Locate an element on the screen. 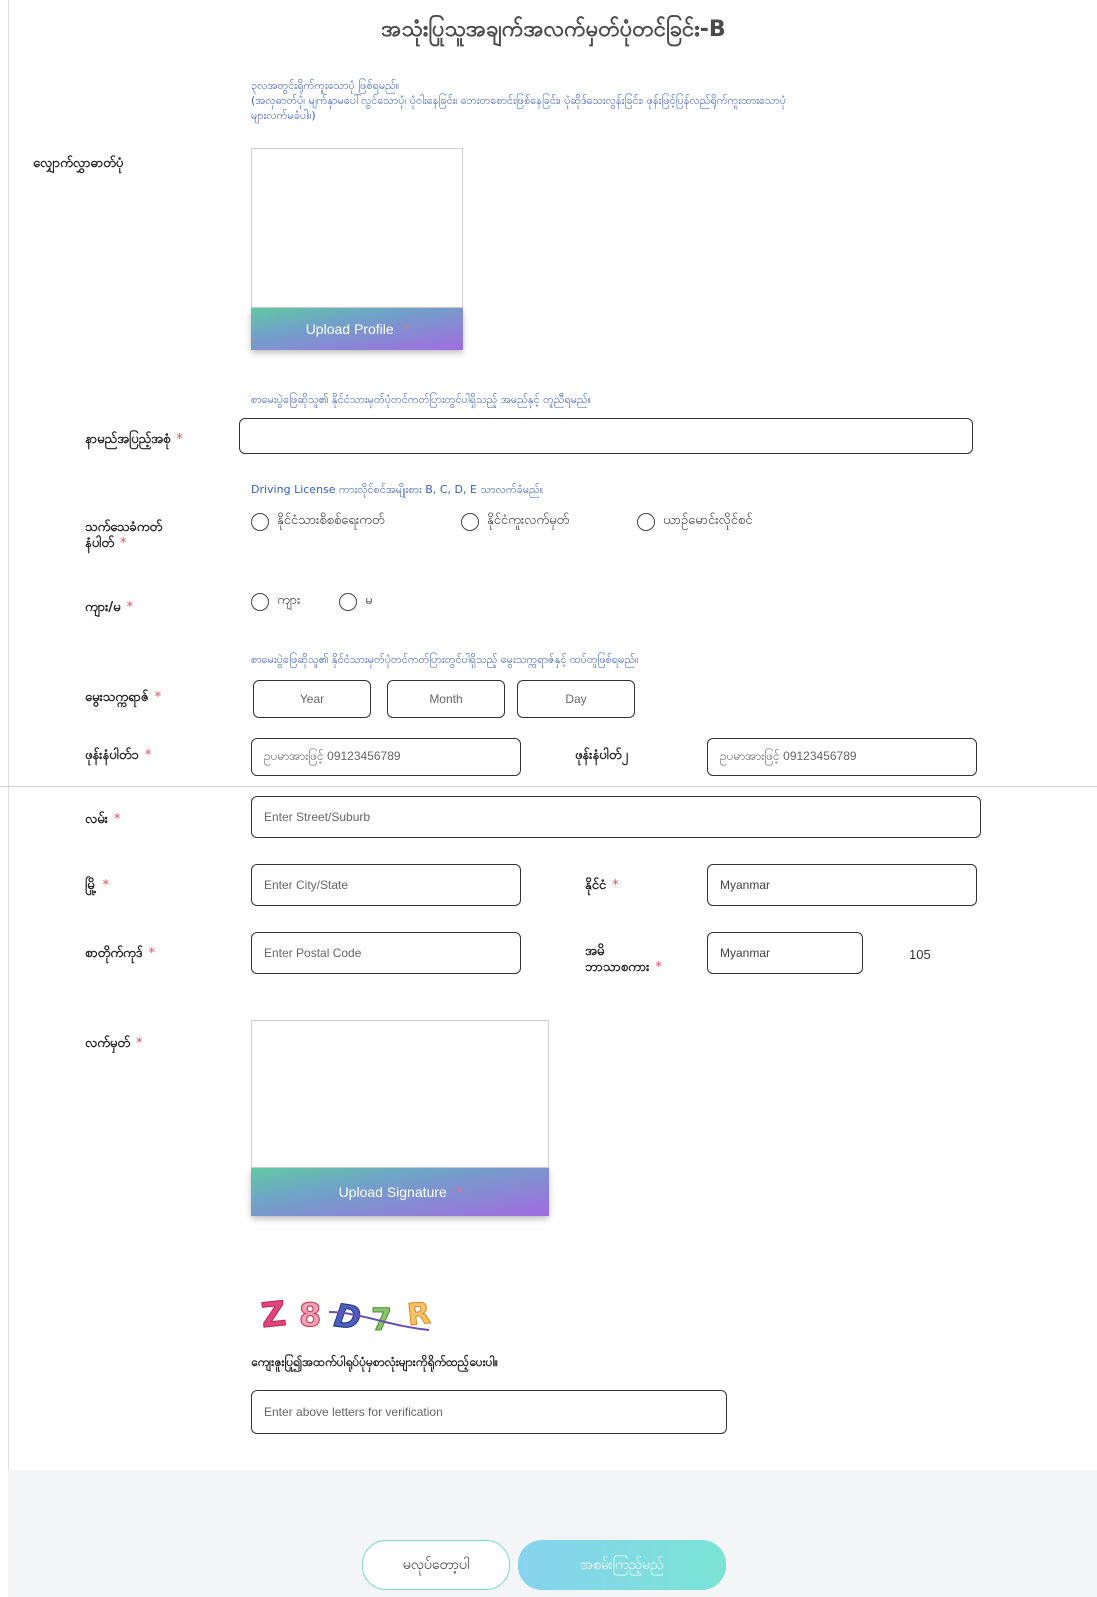 The width and height of the screenshot is (1097, 1597). captcha-input: Enter above letters for verification is located at coordinates (489, 1412).